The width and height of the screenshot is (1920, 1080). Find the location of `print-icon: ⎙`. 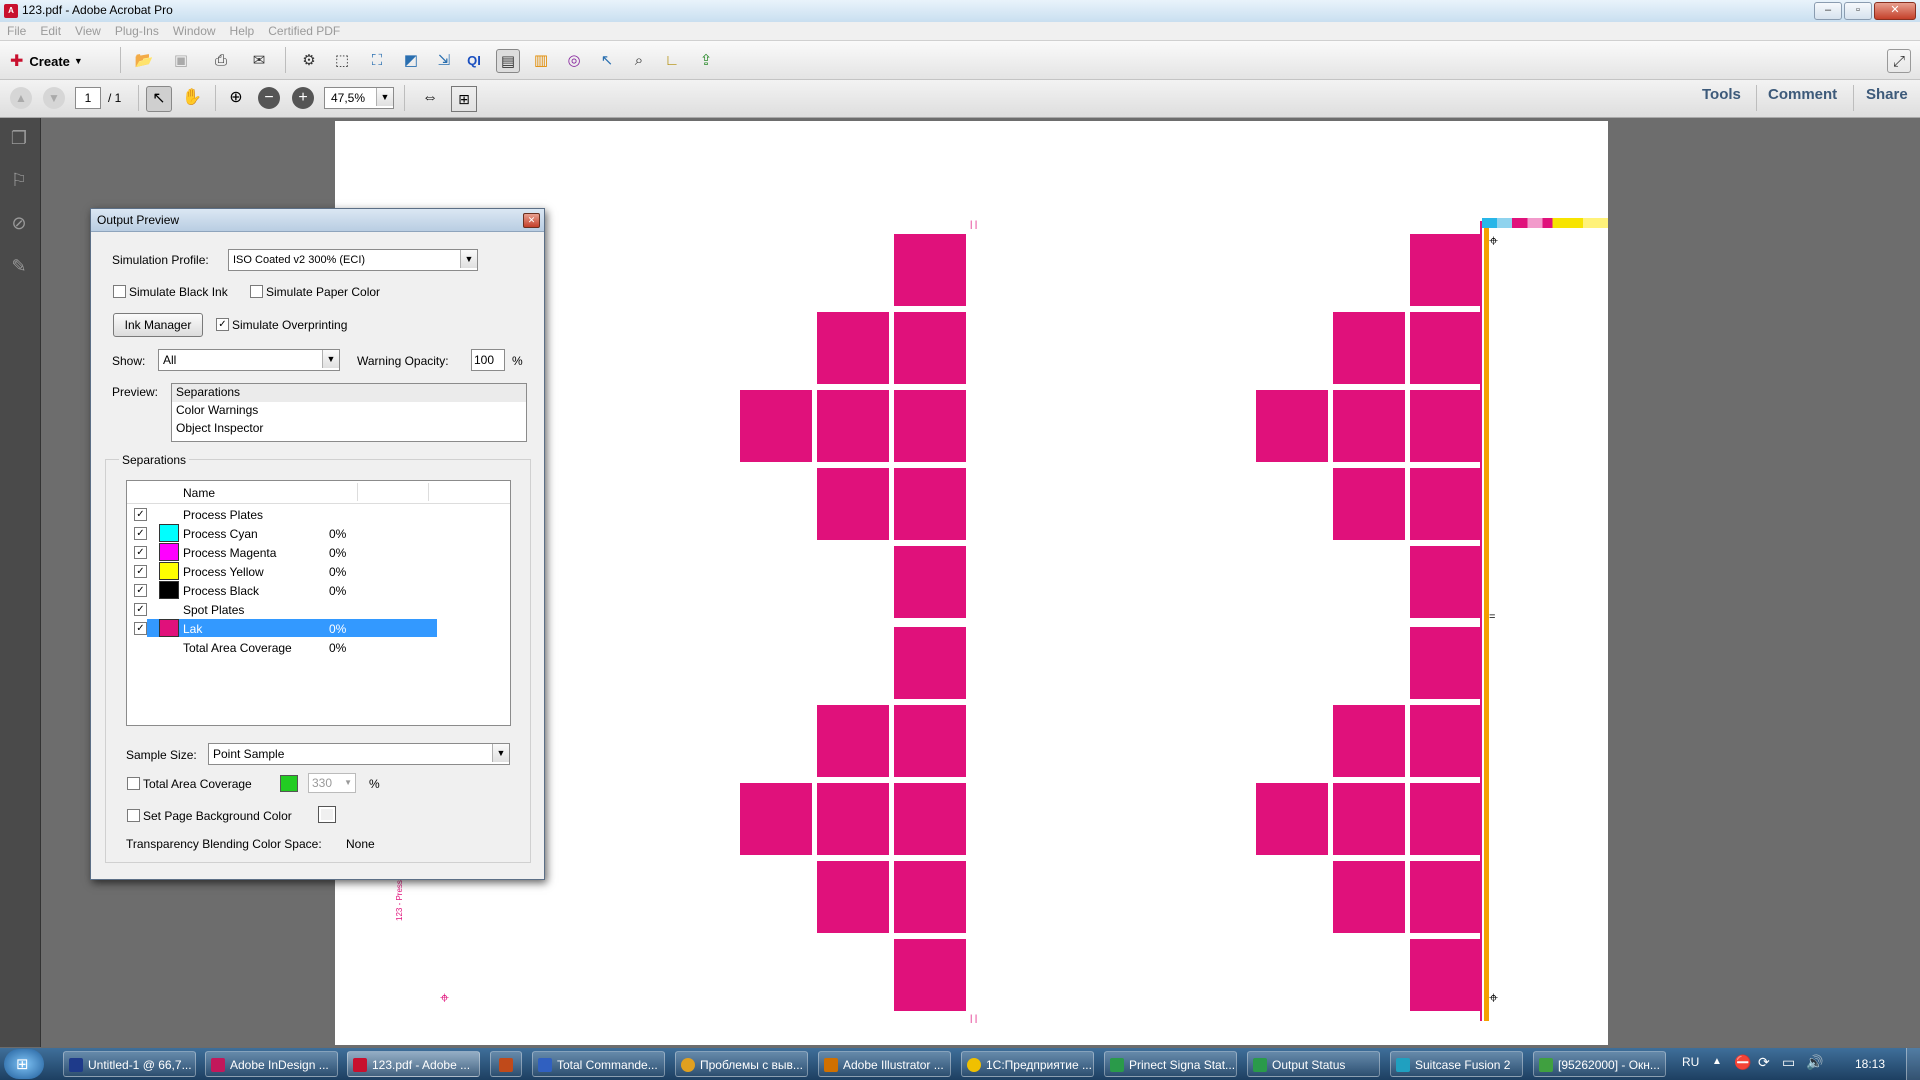

print-icon: ⎙ is located at coordinates (221, 60).